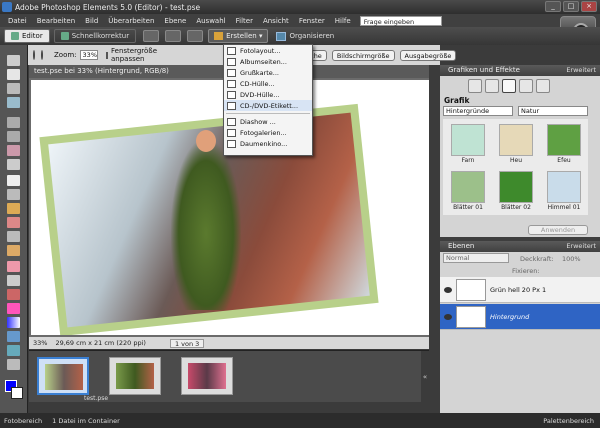  Describe the element at coordinates (564, 191) in the screenshot. I see `effect-item: Himmel 01` at that location.